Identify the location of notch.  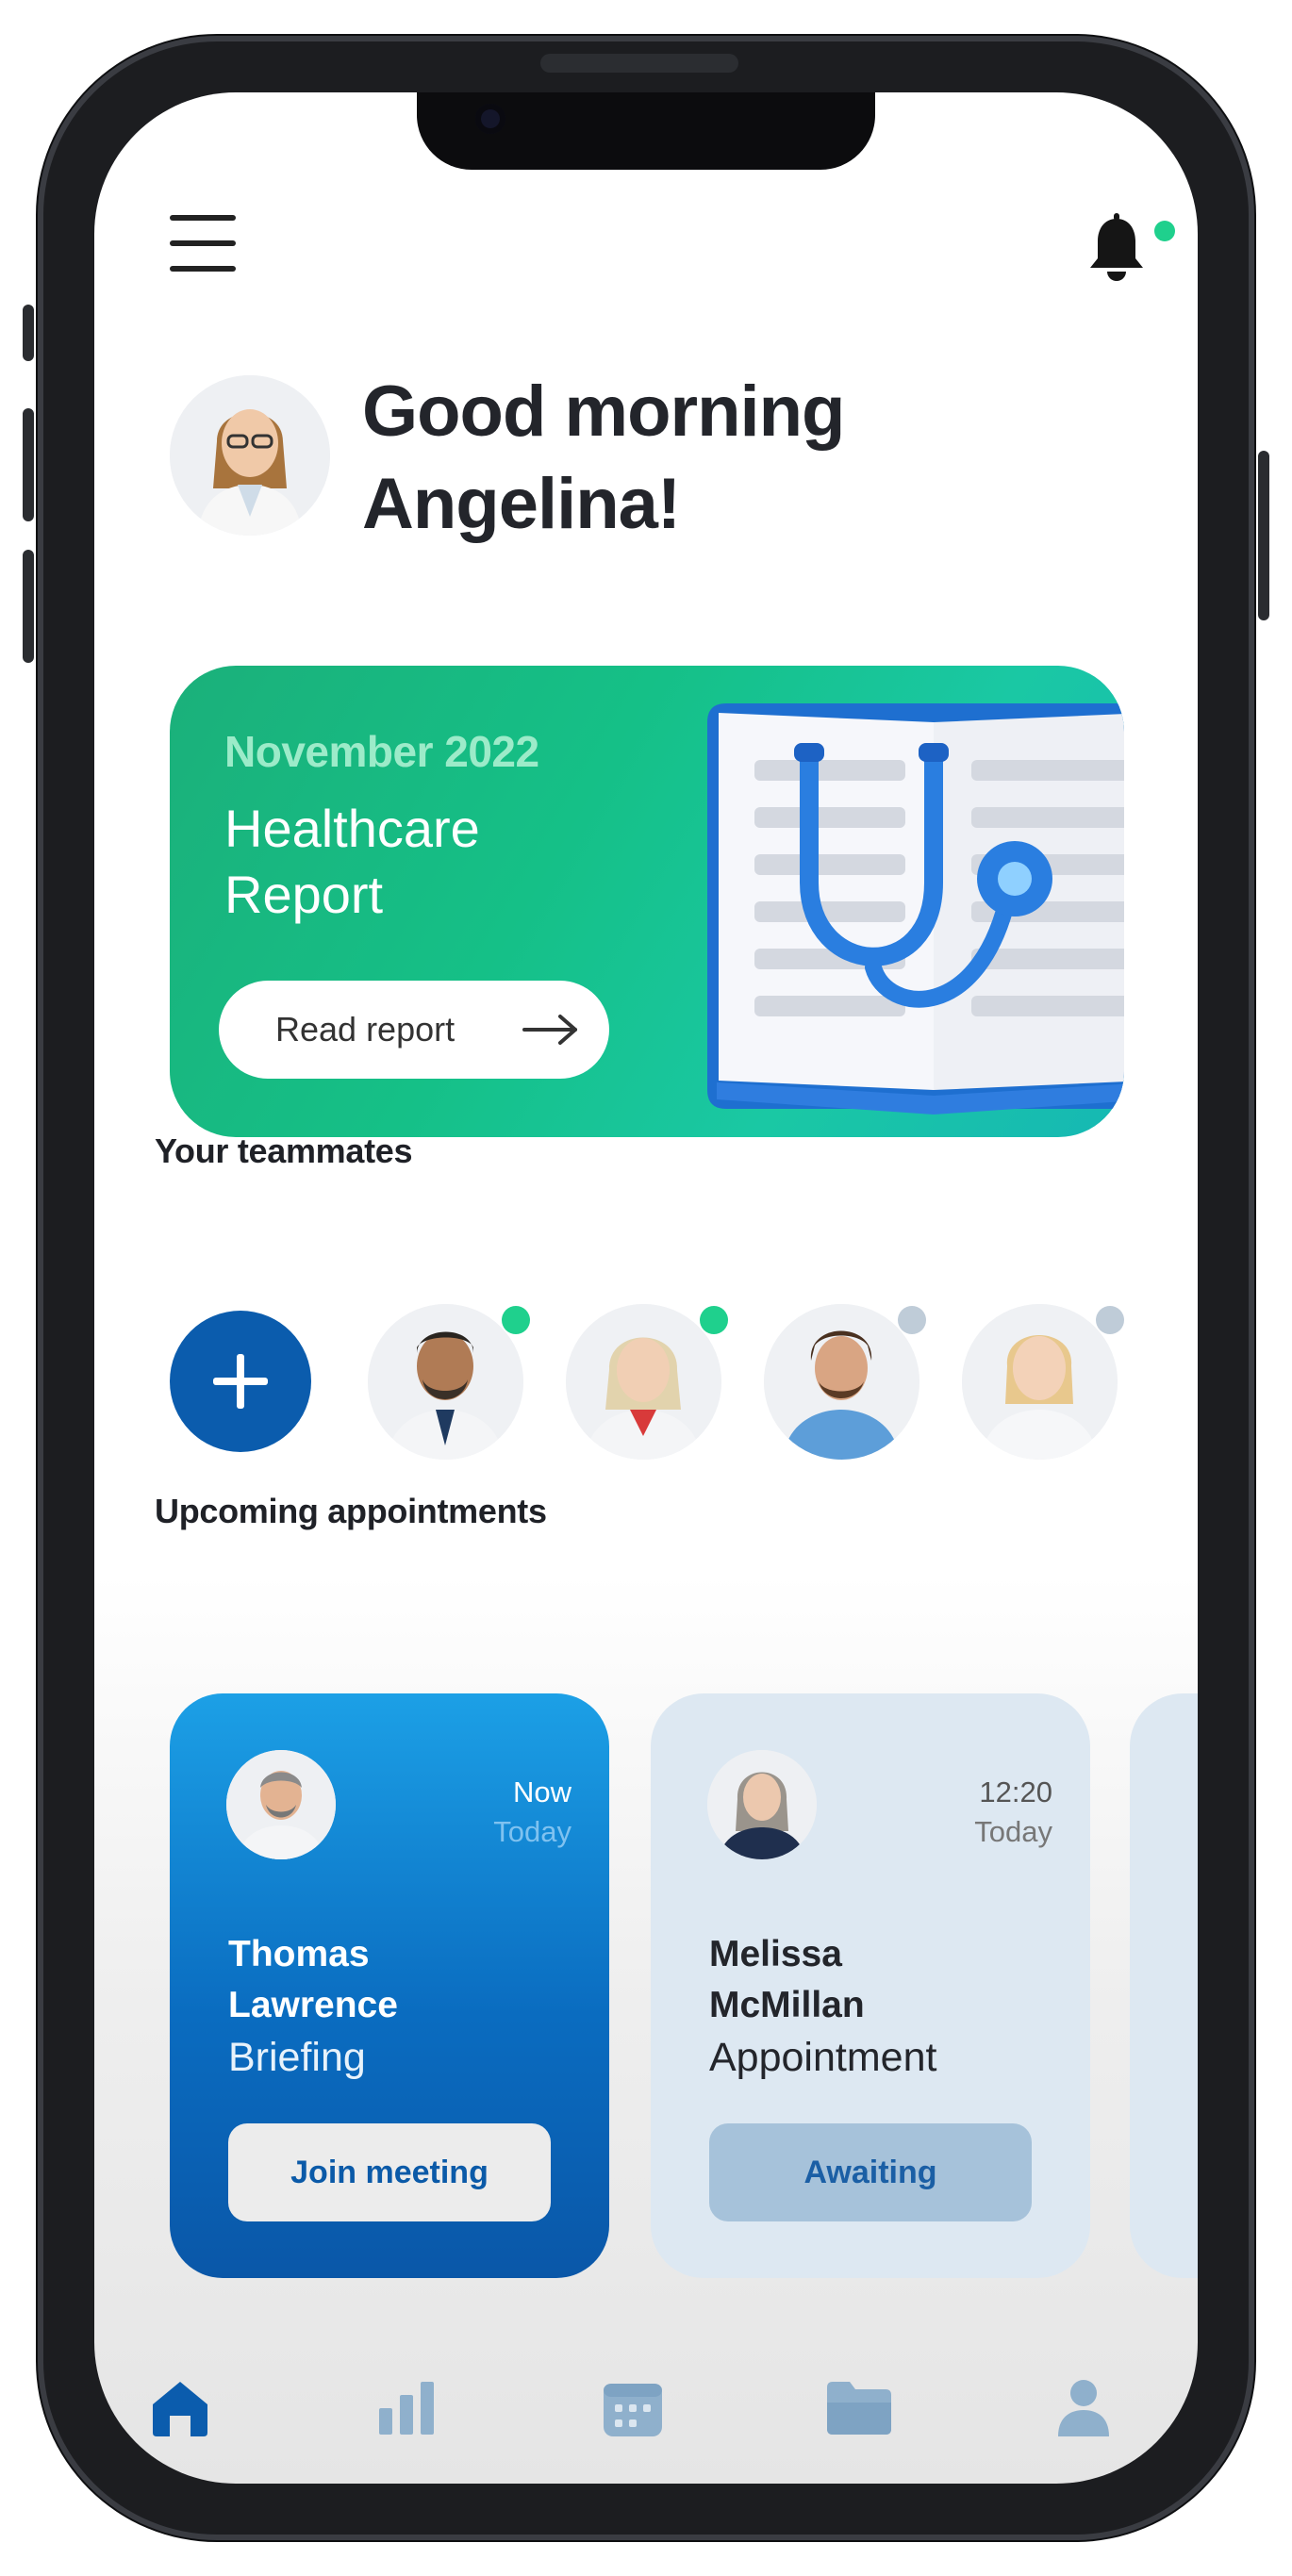
(646, 131).